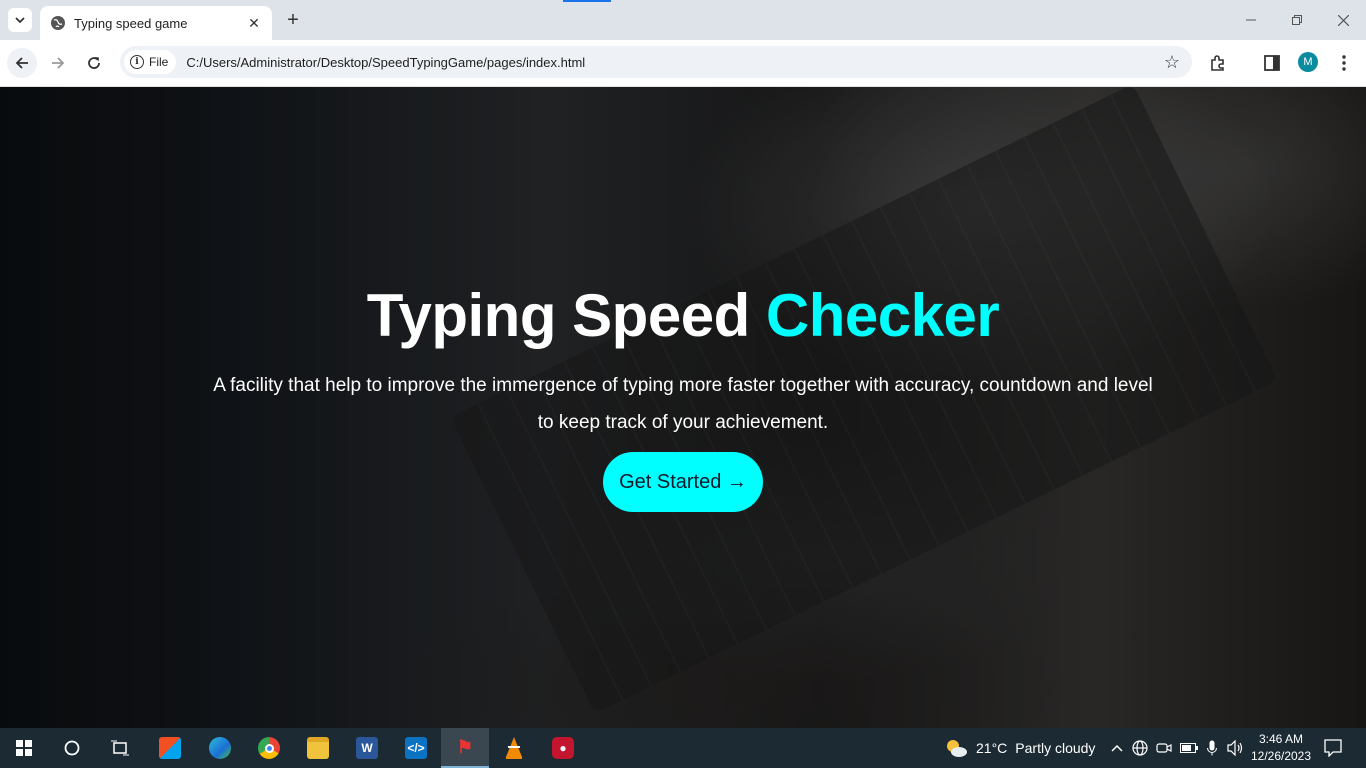  I want to click on tab-loading-indicator, so click(587, 1).